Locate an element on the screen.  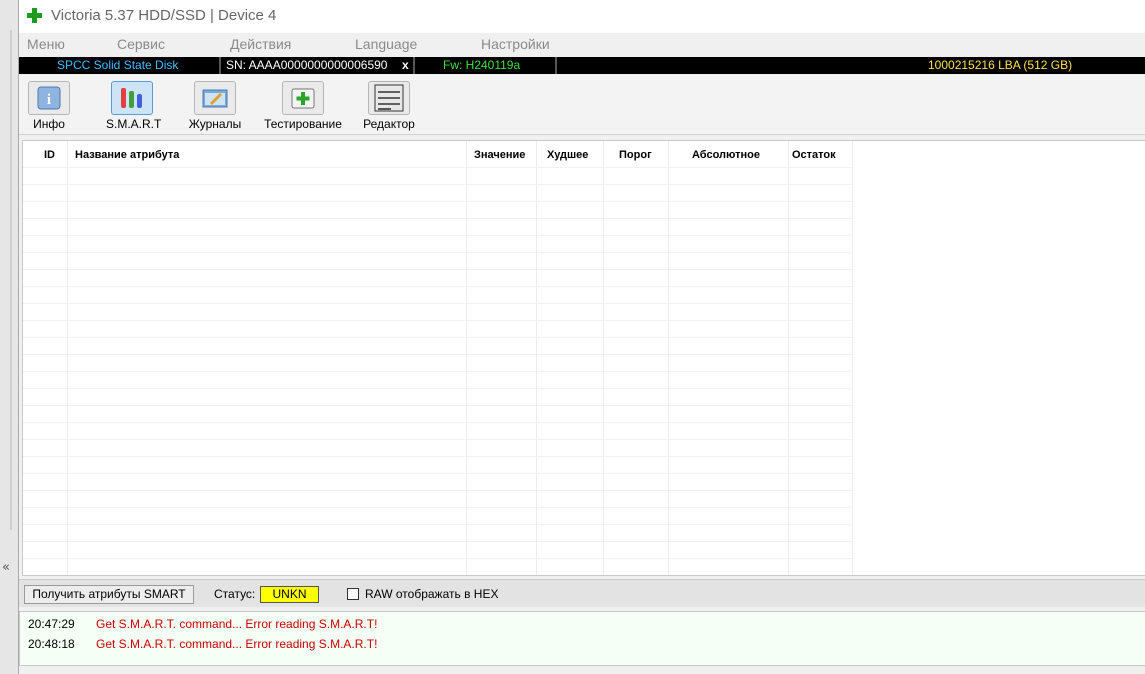
column-header-value: Значение is located at coordinates (499, 155).